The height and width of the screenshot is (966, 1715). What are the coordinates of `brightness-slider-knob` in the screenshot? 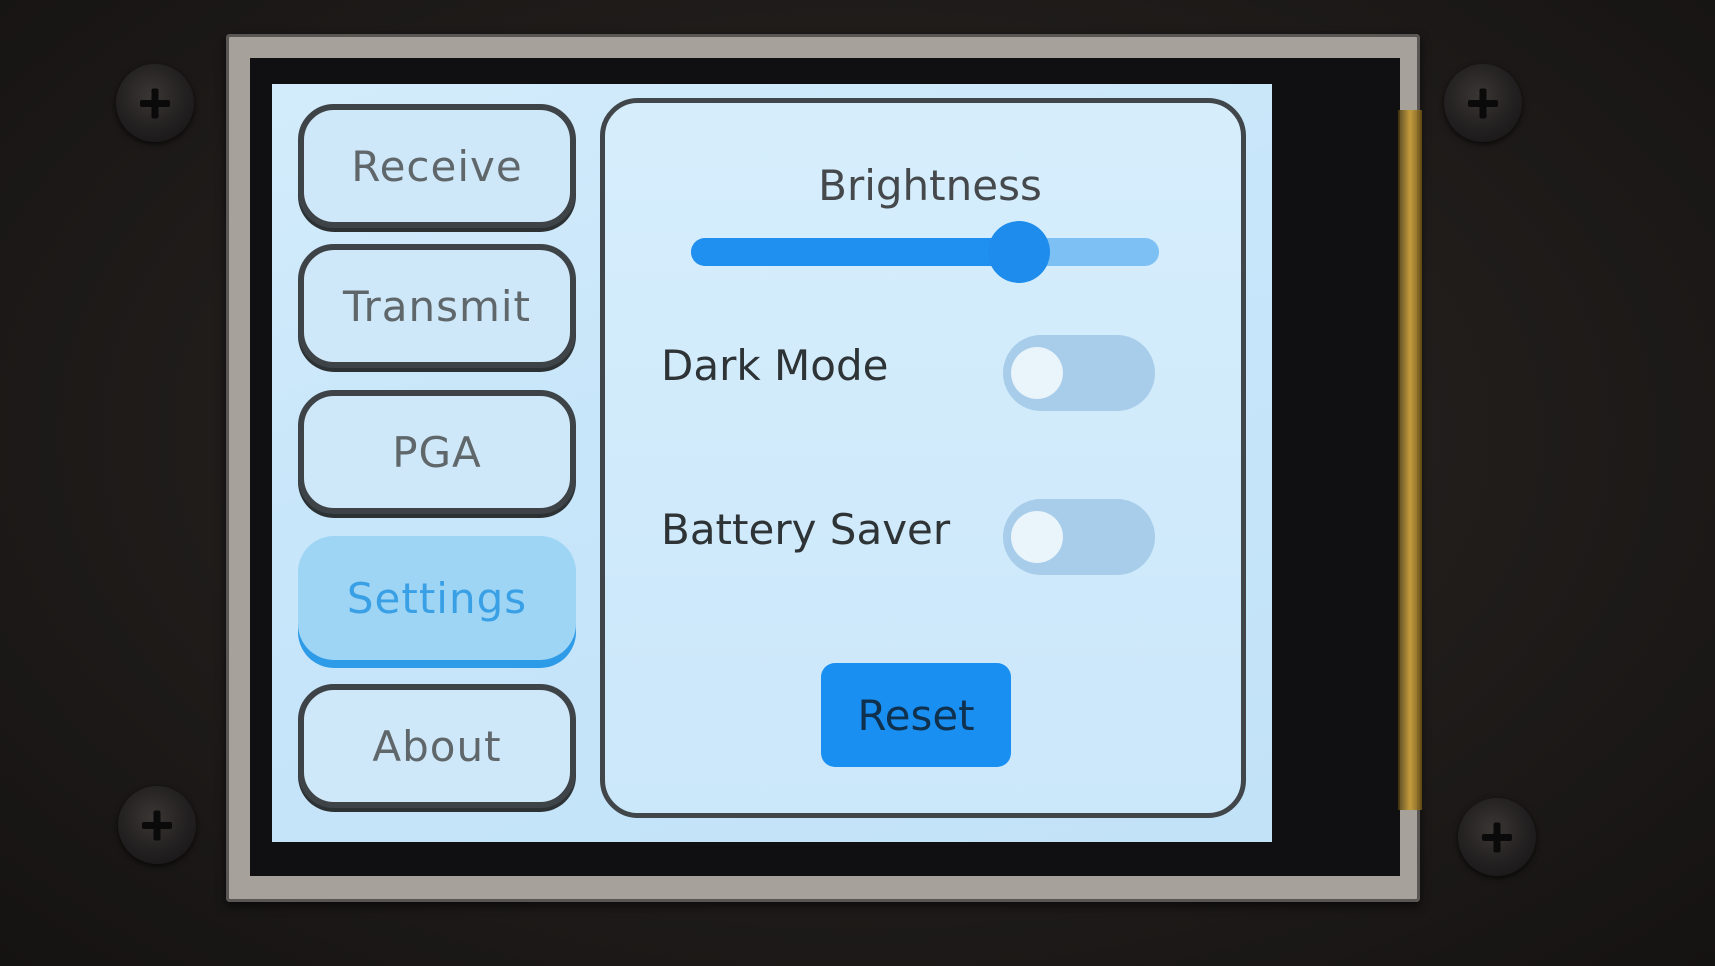 It's located at (1018, 252).